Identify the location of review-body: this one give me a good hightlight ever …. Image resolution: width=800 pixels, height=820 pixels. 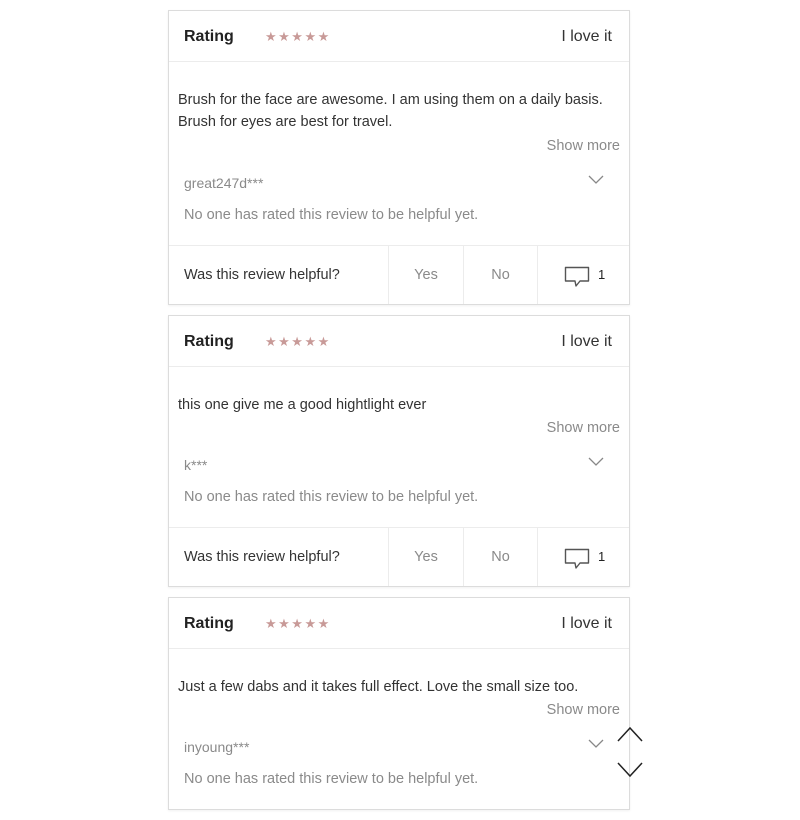
(399, 447).